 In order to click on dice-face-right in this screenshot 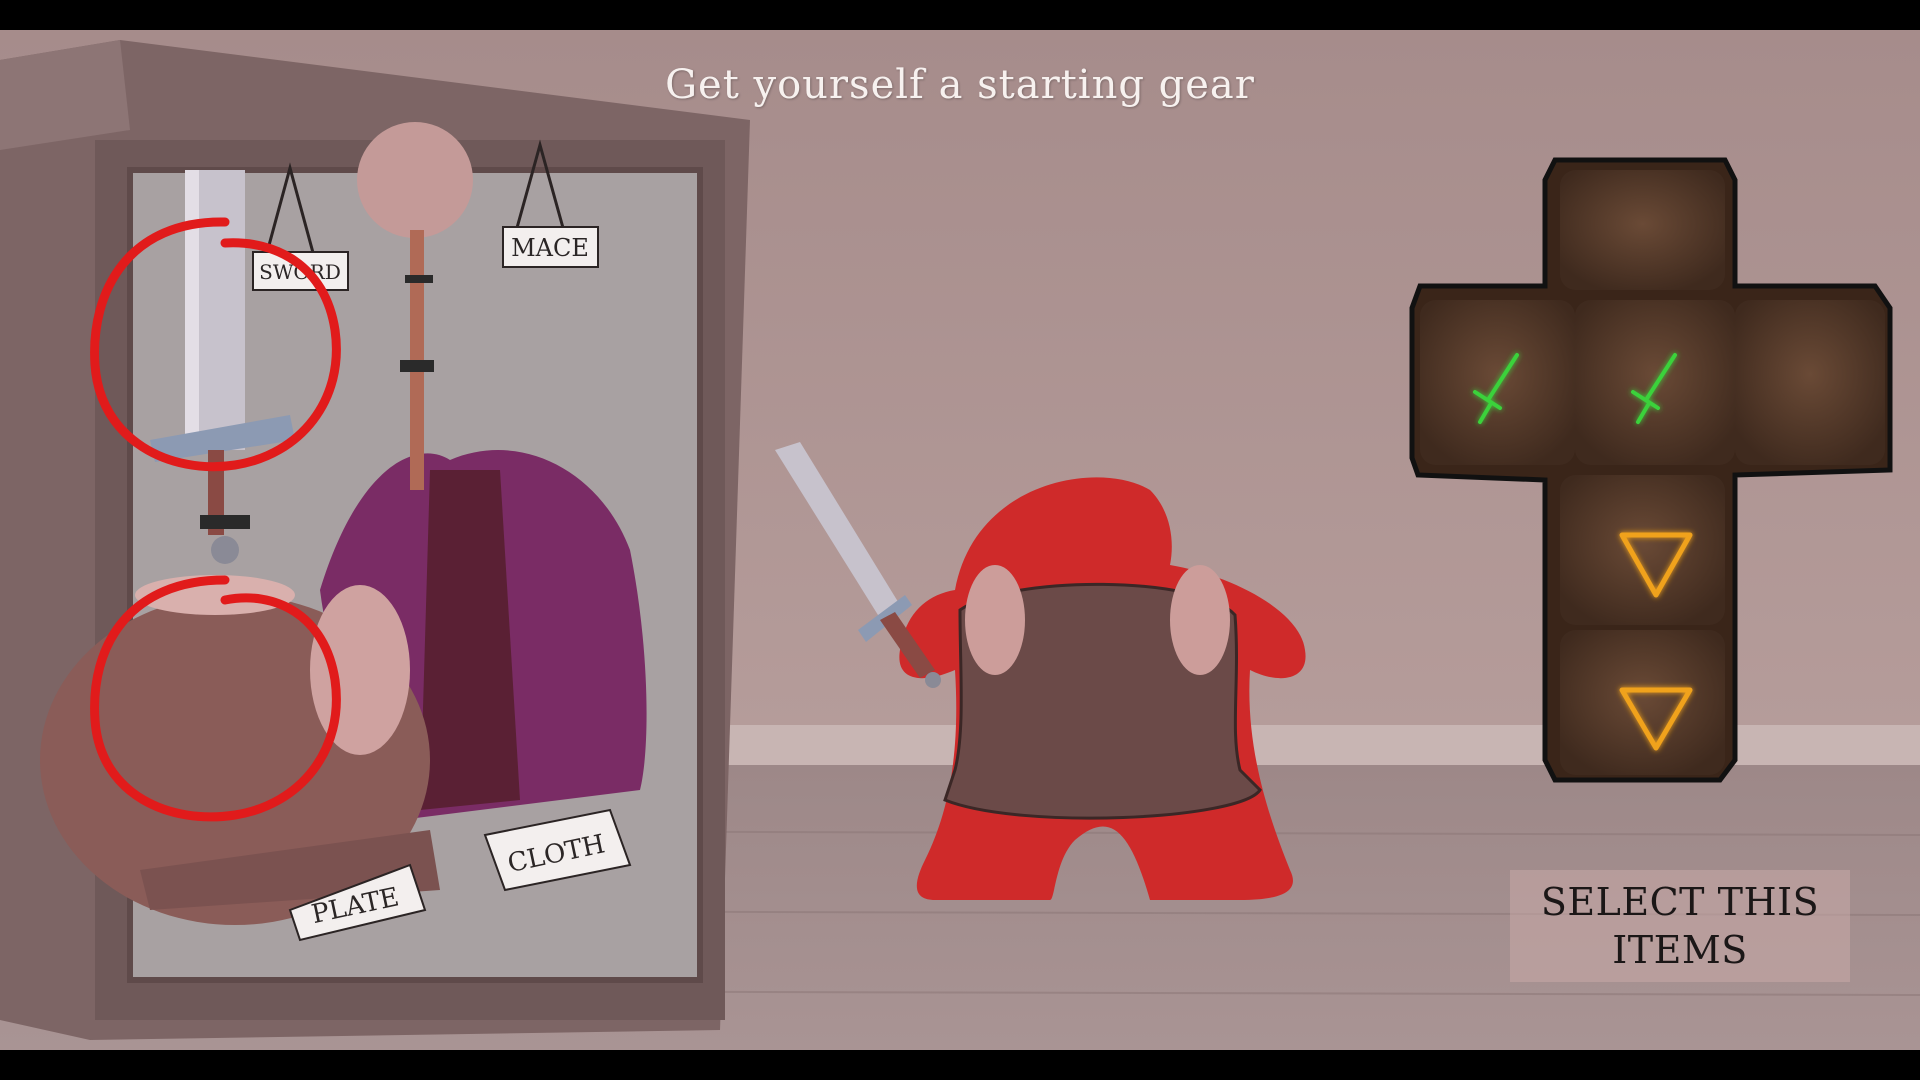, I will do `click(1810, 382)`.